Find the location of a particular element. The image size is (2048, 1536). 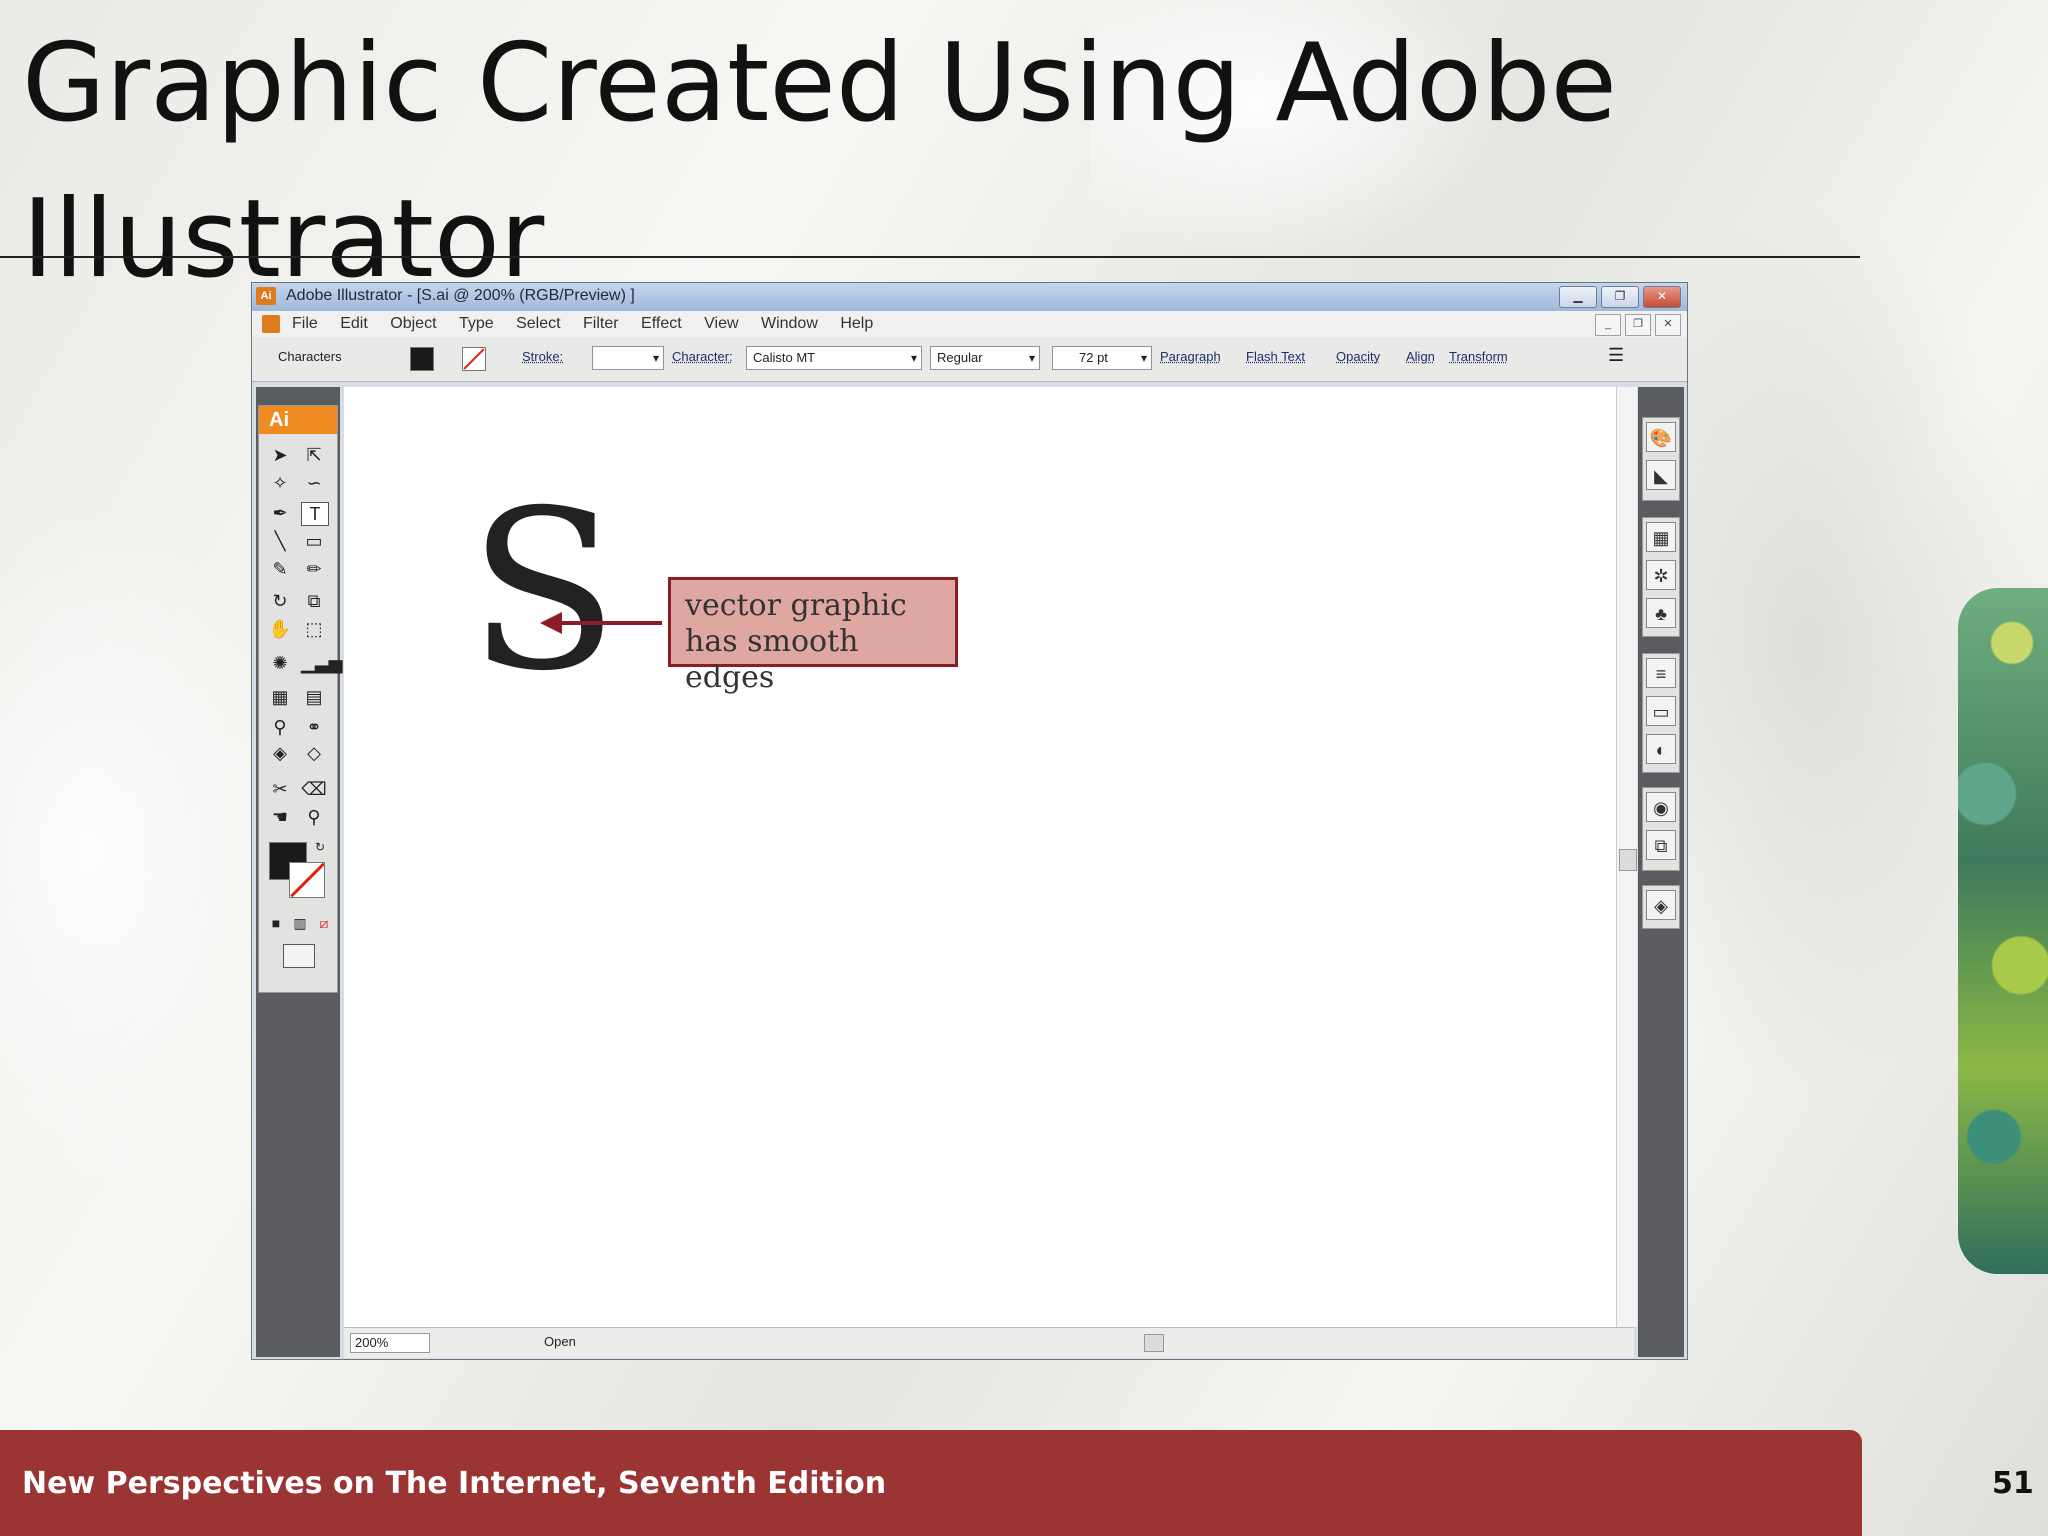

brushes-panel-icon: ✲ is located at coordinates (1661, 575).